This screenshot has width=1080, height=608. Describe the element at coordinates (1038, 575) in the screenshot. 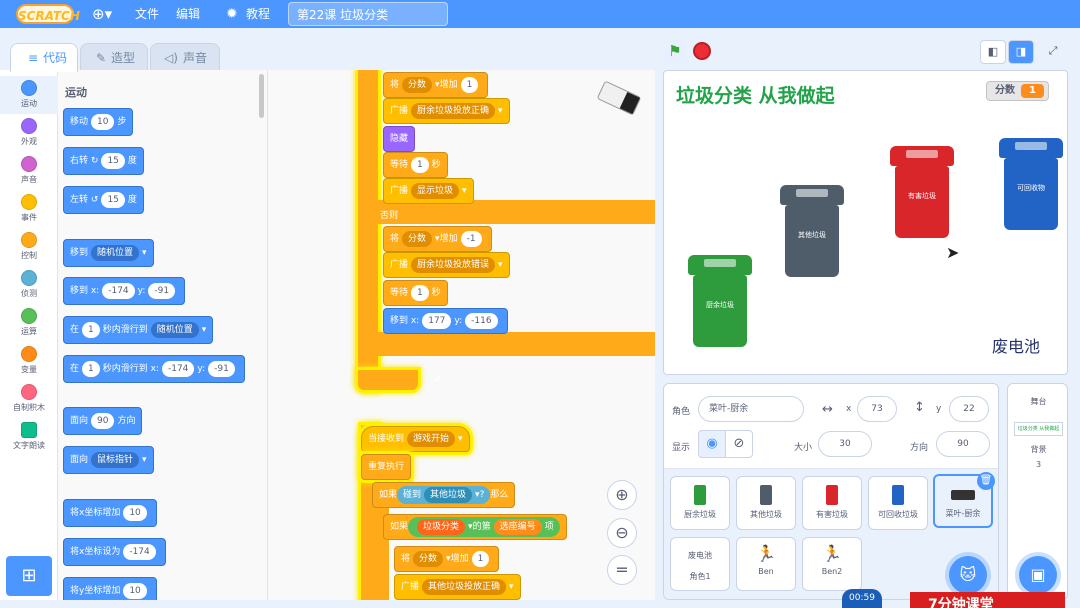

I see `add-backdrop-button: ▣` at that location.